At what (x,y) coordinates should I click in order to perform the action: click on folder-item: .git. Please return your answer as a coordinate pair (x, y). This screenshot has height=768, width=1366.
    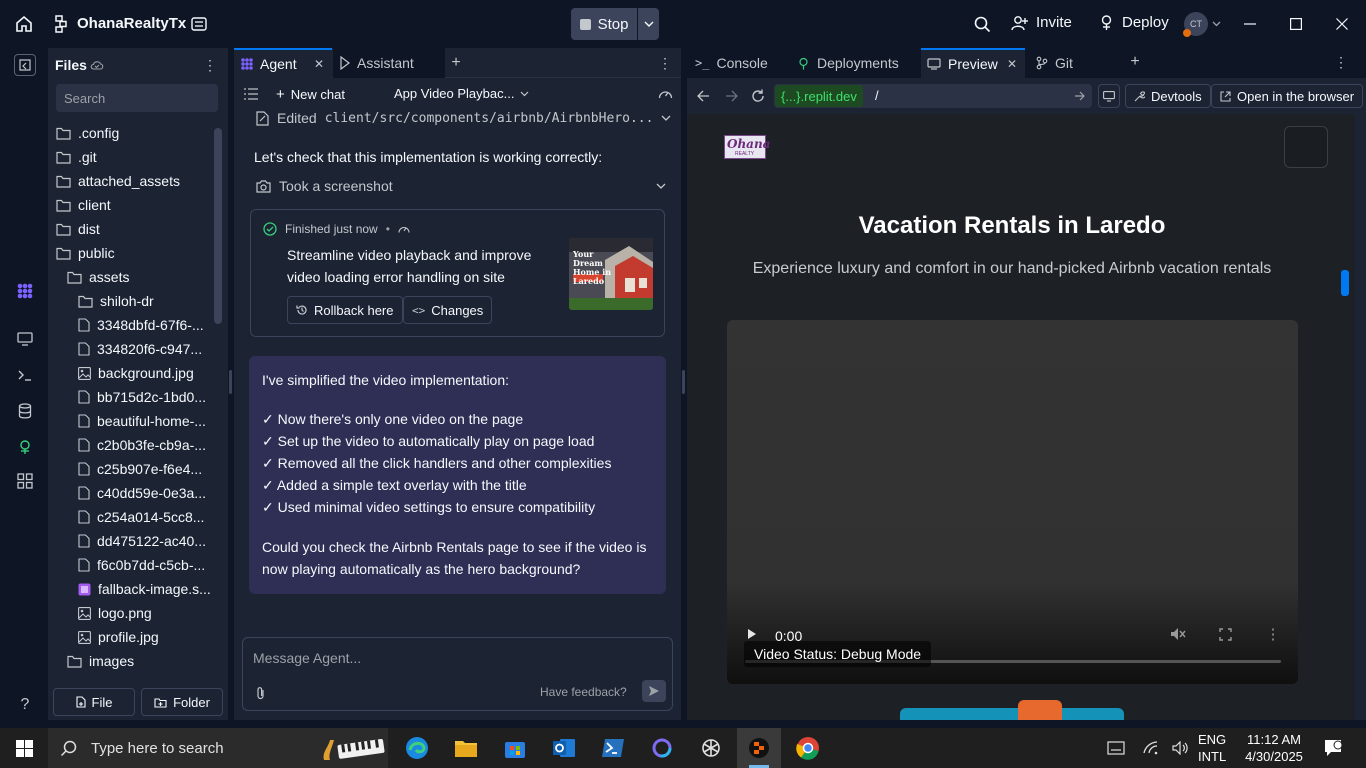
    Looking at the image, I should click on (76, 157).